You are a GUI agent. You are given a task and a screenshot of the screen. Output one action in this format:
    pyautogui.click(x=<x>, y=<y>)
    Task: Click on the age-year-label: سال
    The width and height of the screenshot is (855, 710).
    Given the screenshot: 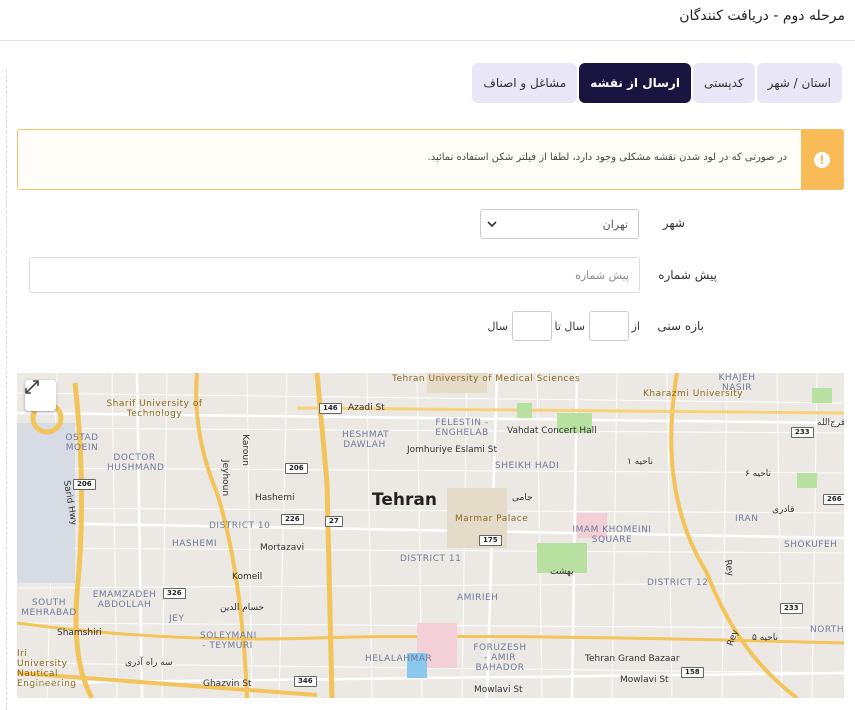 What is the action you would take?
    pyautogui.click(x=497, y=326)
    